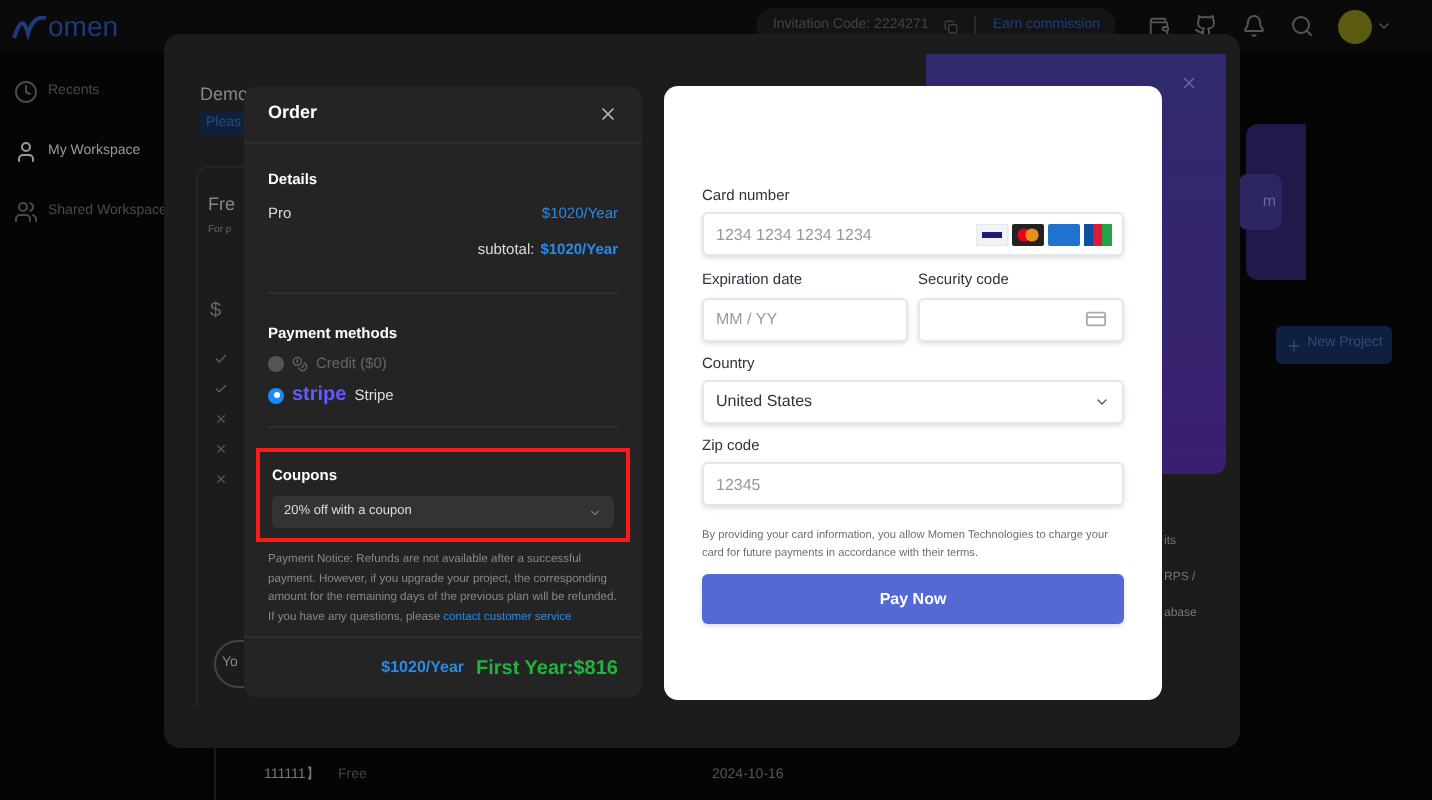  I want to click on card-brands-icon, so click(1044, 234).